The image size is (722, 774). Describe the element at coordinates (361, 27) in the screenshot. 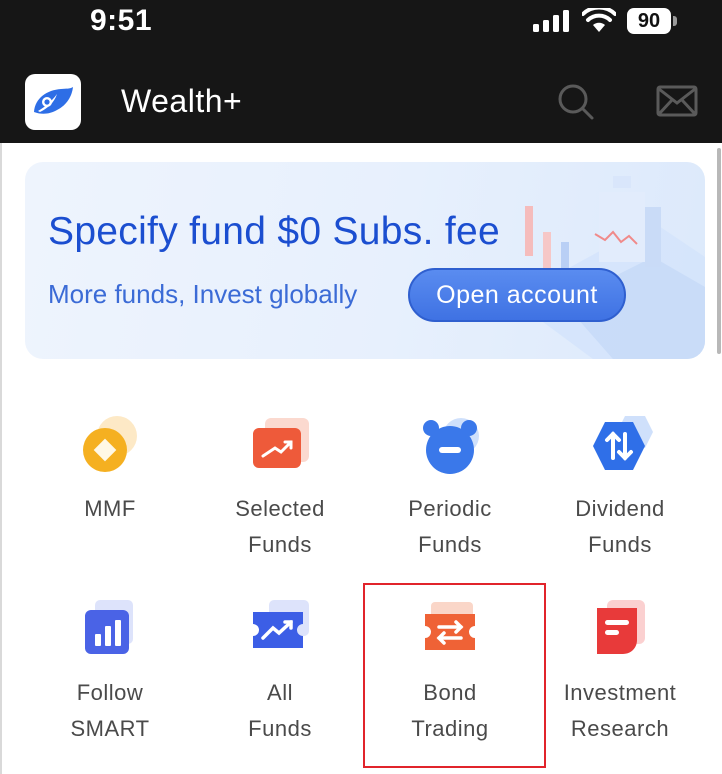

I see `status-bar: 9:51 90` at that location.